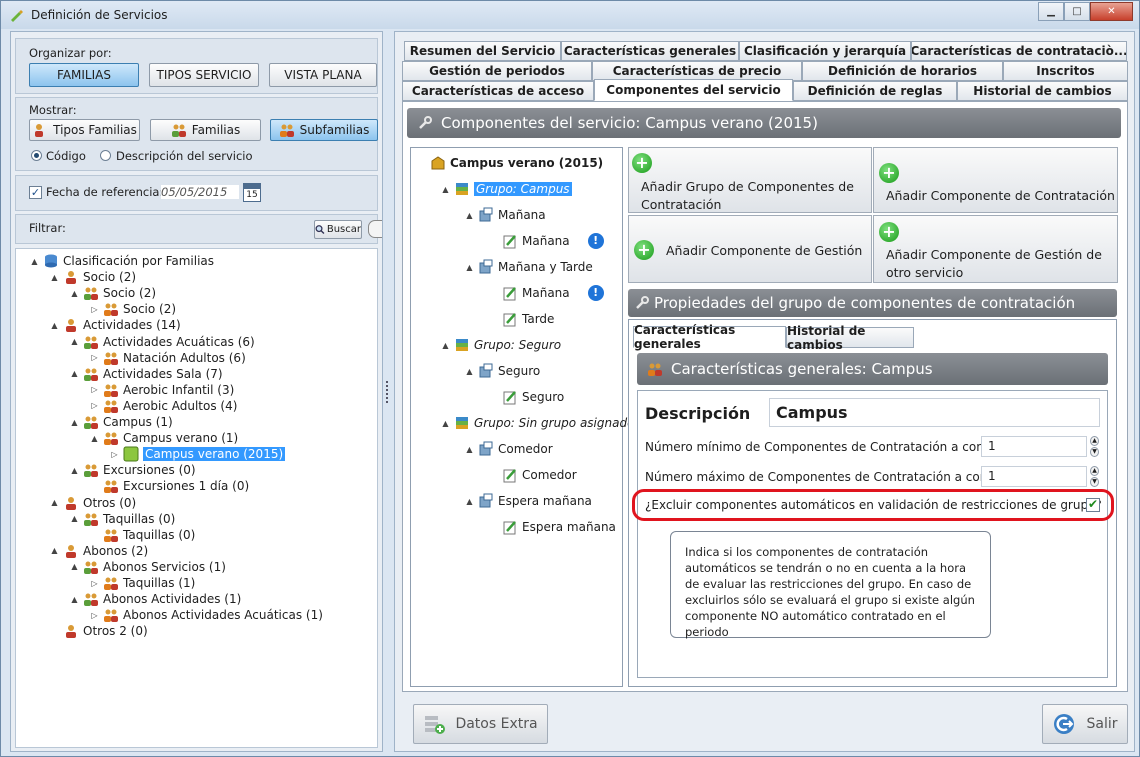 Image resolution: width=1140 pixels, height=757 pixels. I want to click on exit-button: Salir, so click(1085, 724).